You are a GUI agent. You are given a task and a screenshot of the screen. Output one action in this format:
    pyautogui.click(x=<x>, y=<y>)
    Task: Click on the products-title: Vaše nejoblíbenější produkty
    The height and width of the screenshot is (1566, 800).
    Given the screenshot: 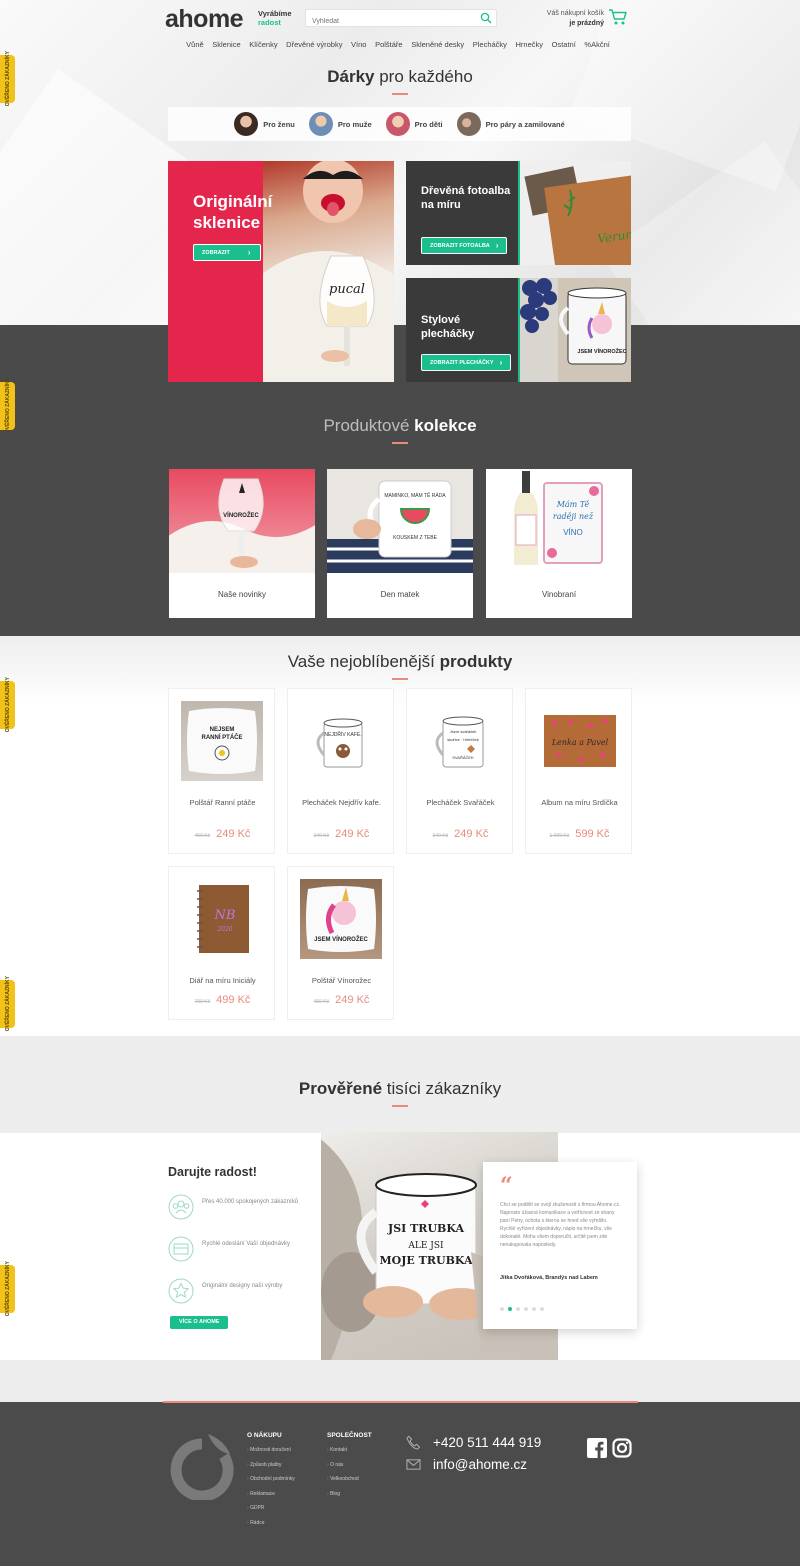 What is the action you would take?
    pyautogui.click(x=400, y=661)
    